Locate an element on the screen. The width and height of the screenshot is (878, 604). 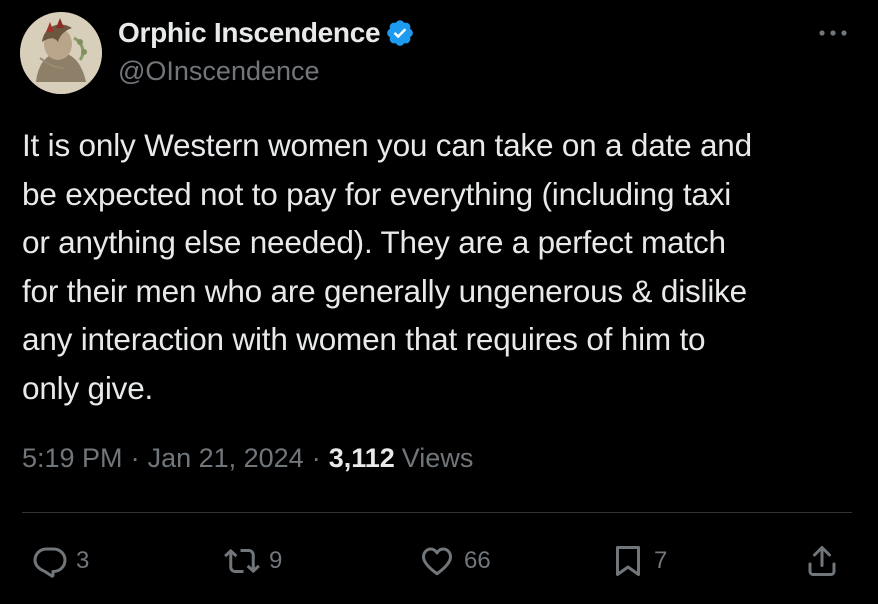
author-display-name: Orphic Inscendence is located at coordinates (249, 33).